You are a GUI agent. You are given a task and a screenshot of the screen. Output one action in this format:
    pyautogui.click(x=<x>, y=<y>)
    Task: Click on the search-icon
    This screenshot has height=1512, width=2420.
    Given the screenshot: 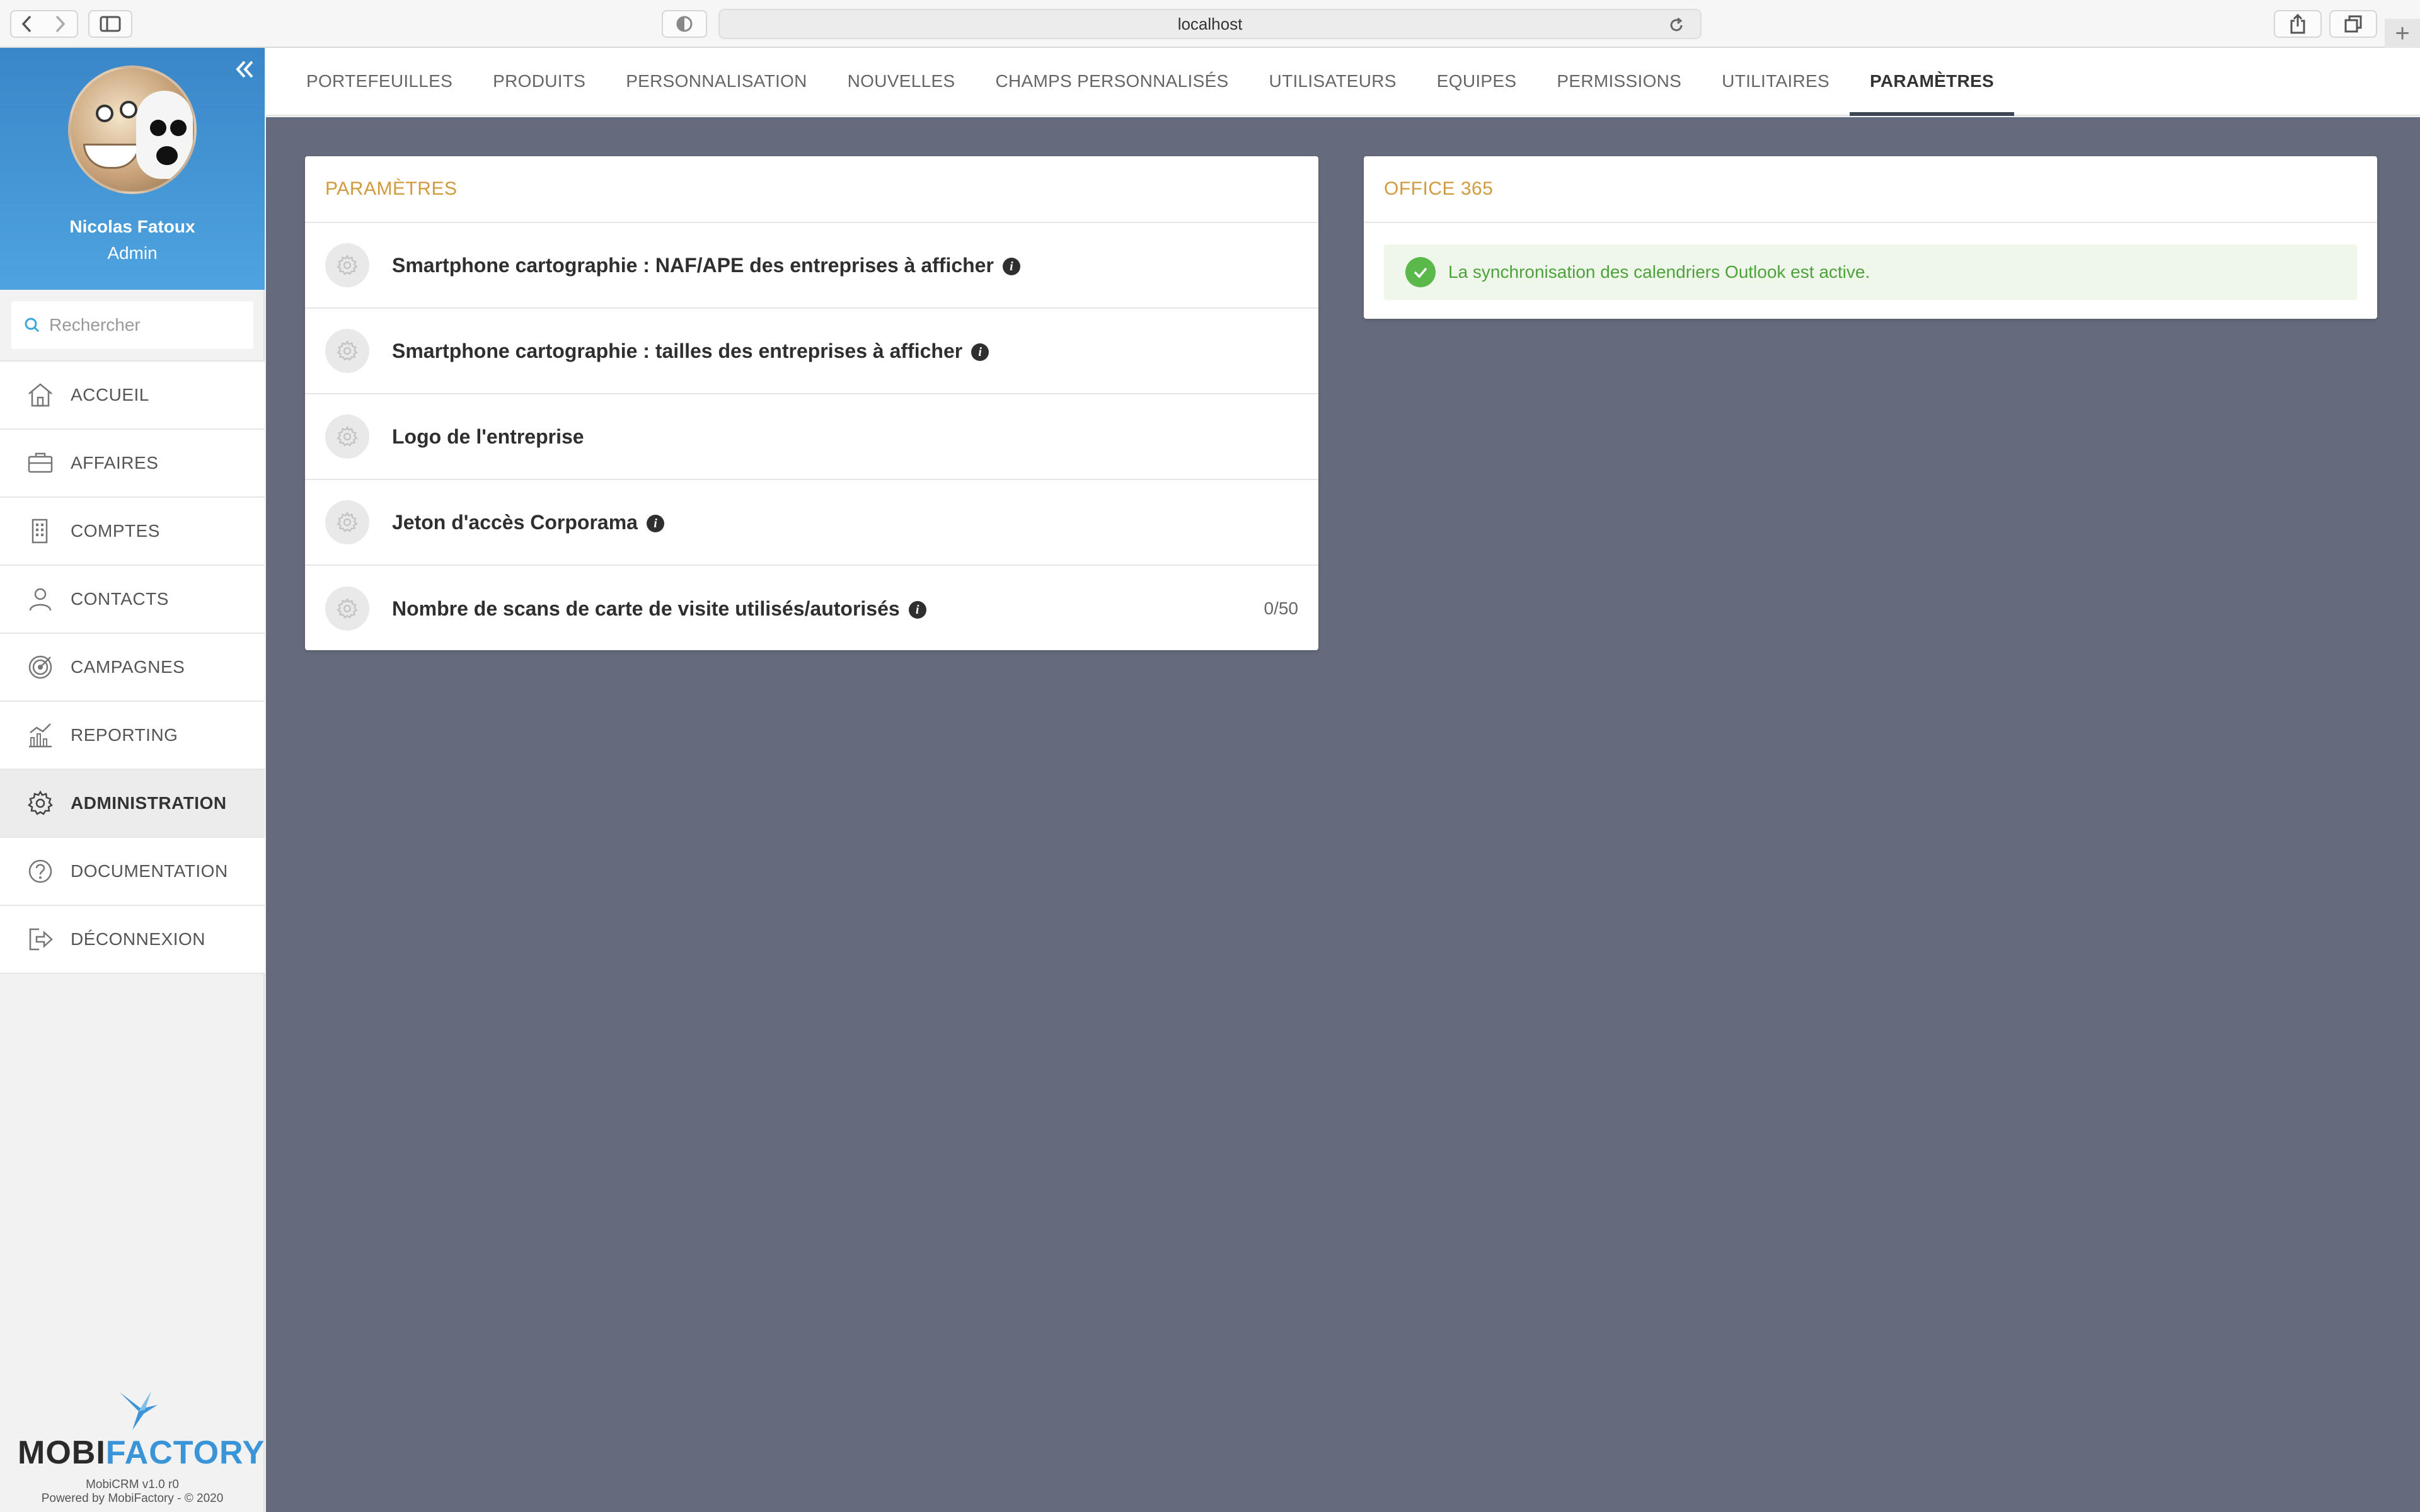 What is the action you would take?
    pyautogui.click(x=32, y=325)
    